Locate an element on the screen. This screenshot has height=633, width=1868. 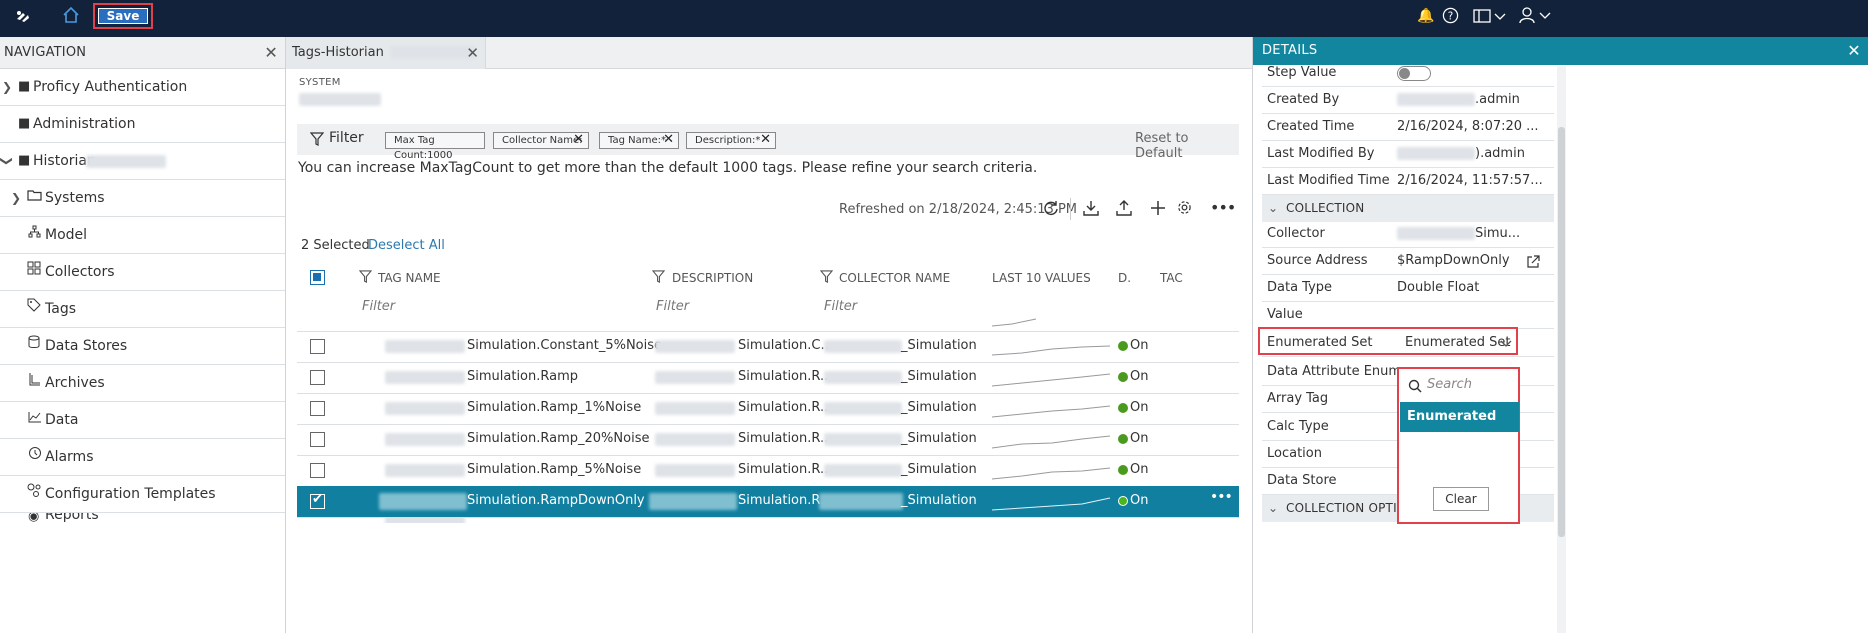
section-label: COLLECTION is located at coordinates (1325, 208).